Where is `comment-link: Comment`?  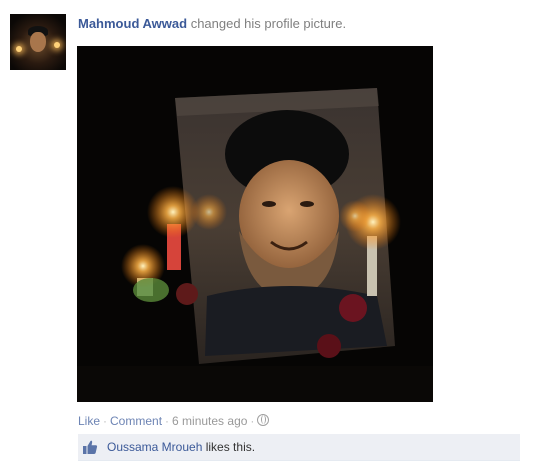
comment-link: Comment is located at coordinates (136, 421).